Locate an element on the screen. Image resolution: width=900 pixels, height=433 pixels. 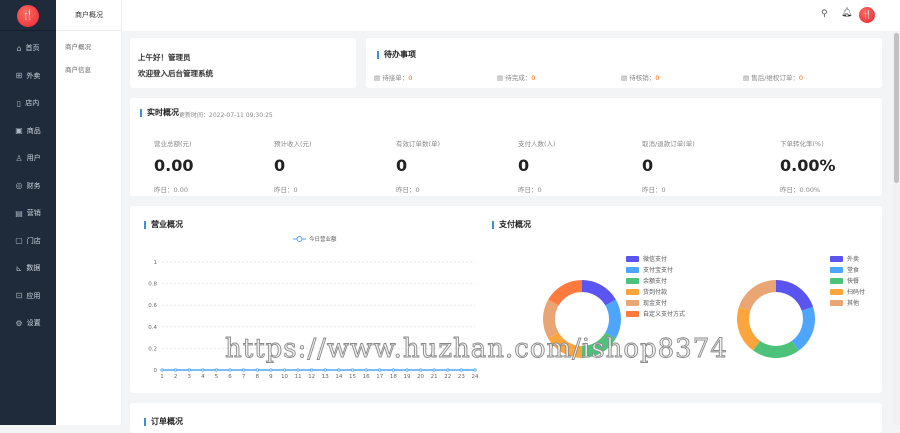
legend-item: 货到付款 is located at coordinates (655, 291).